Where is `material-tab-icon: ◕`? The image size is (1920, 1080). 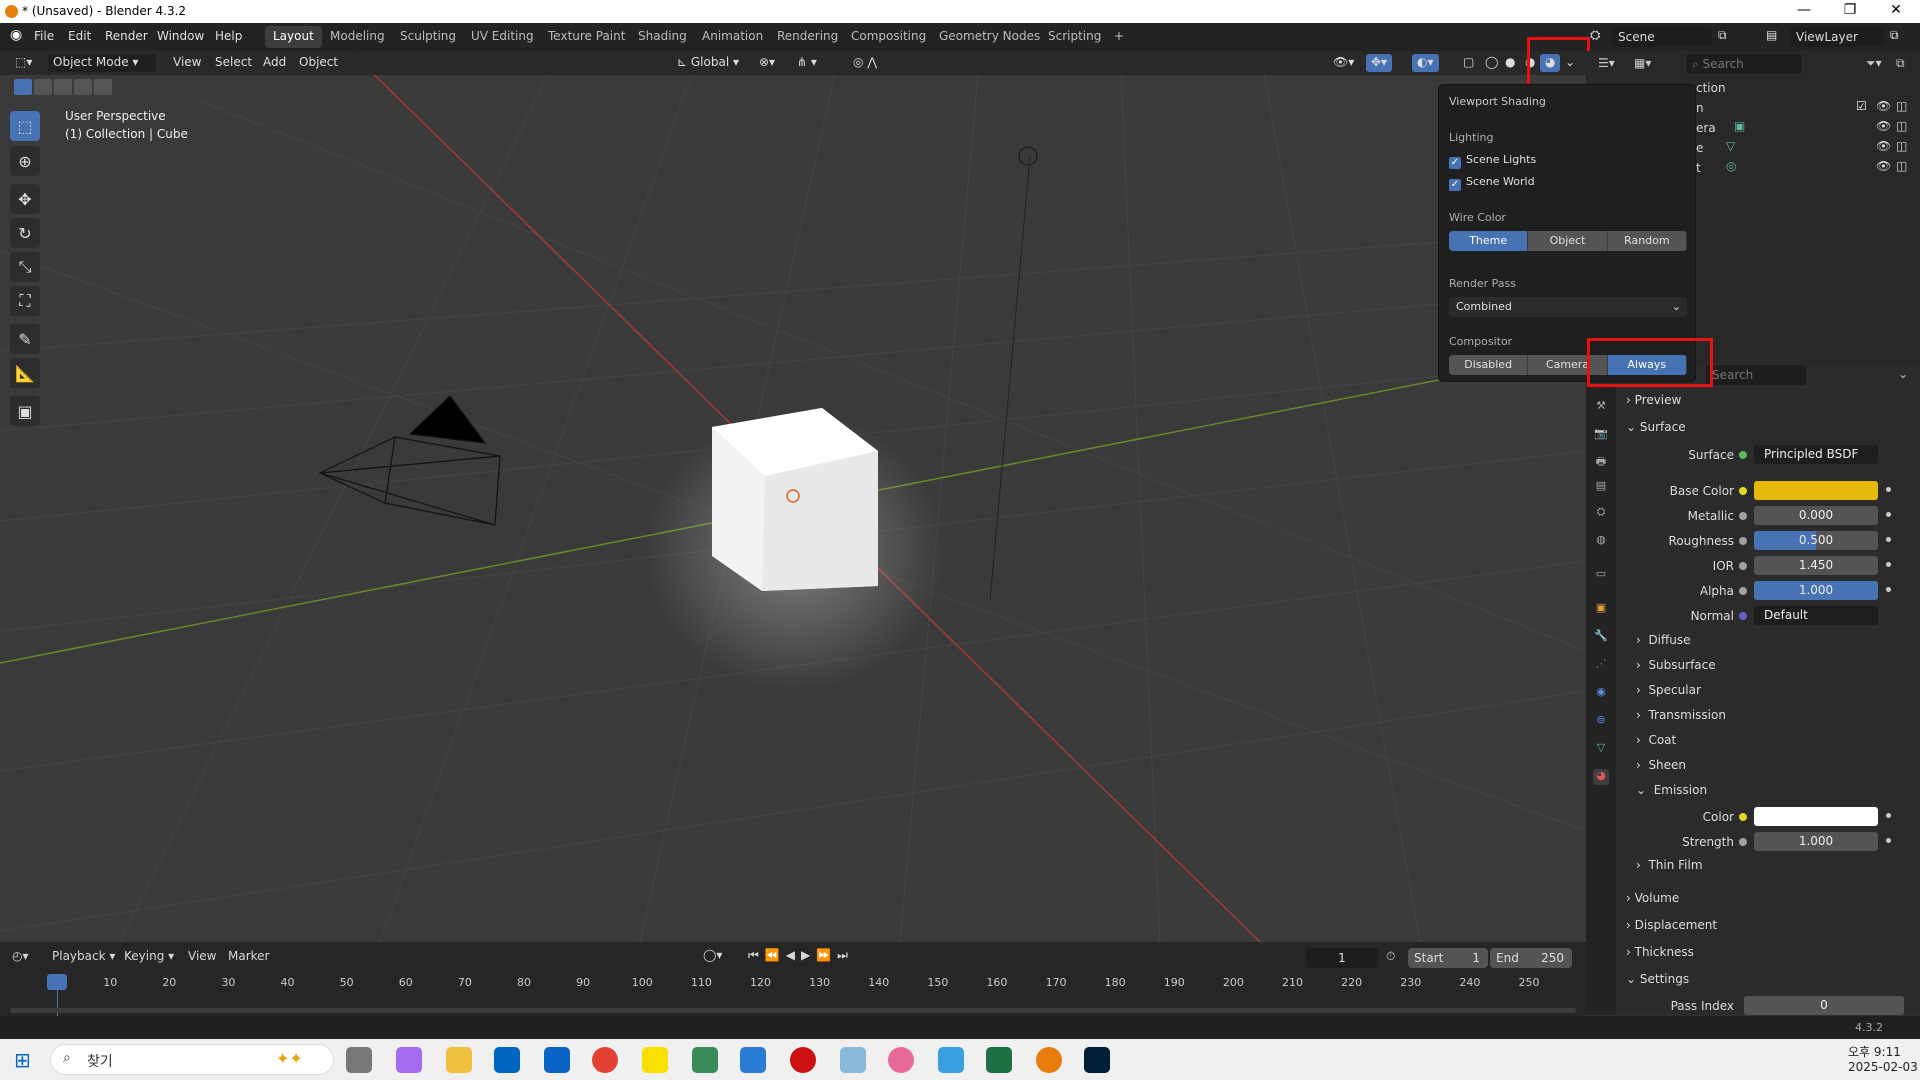 material-tab-icon: ◕ is located at coordinates (1601, 777).